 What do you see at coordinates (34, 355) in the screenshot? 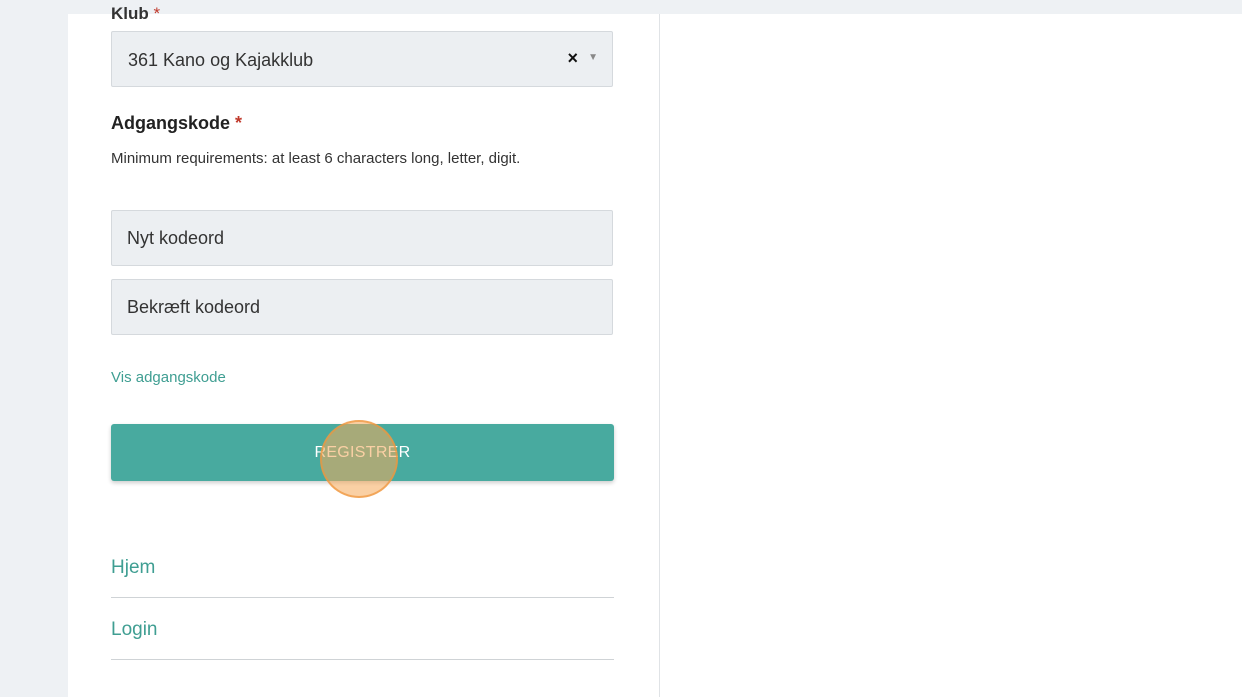
I see `left-background-strip` at bounding box center [34, 355].